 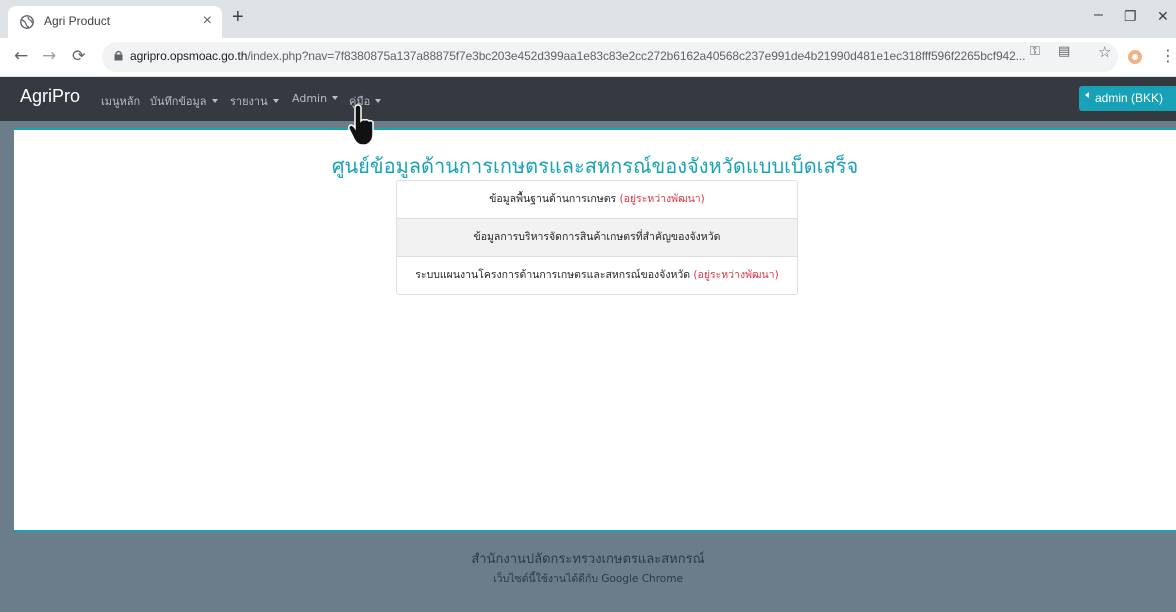 What do you see at coordinates (1087, 95) in the screenshot?
I see `caret-left-icon` at bounding box center [1087, 95].